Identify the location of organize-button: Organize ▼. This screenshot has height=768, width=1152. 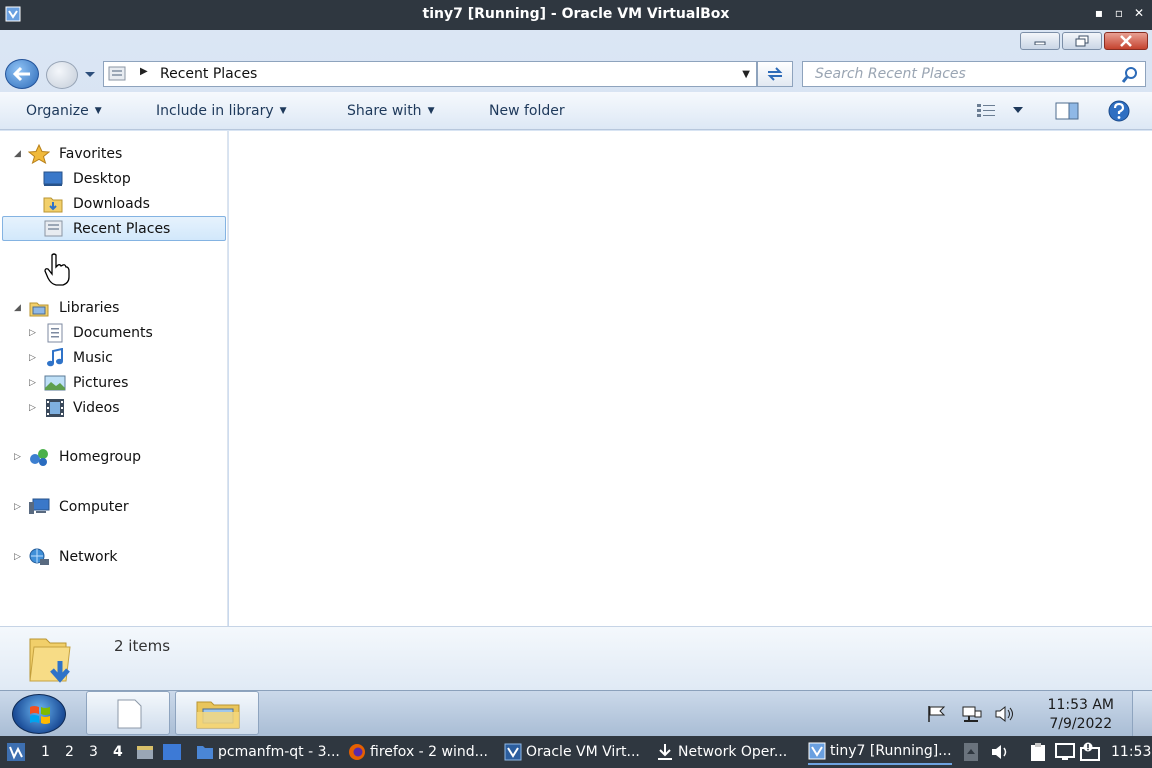
(64, 111).